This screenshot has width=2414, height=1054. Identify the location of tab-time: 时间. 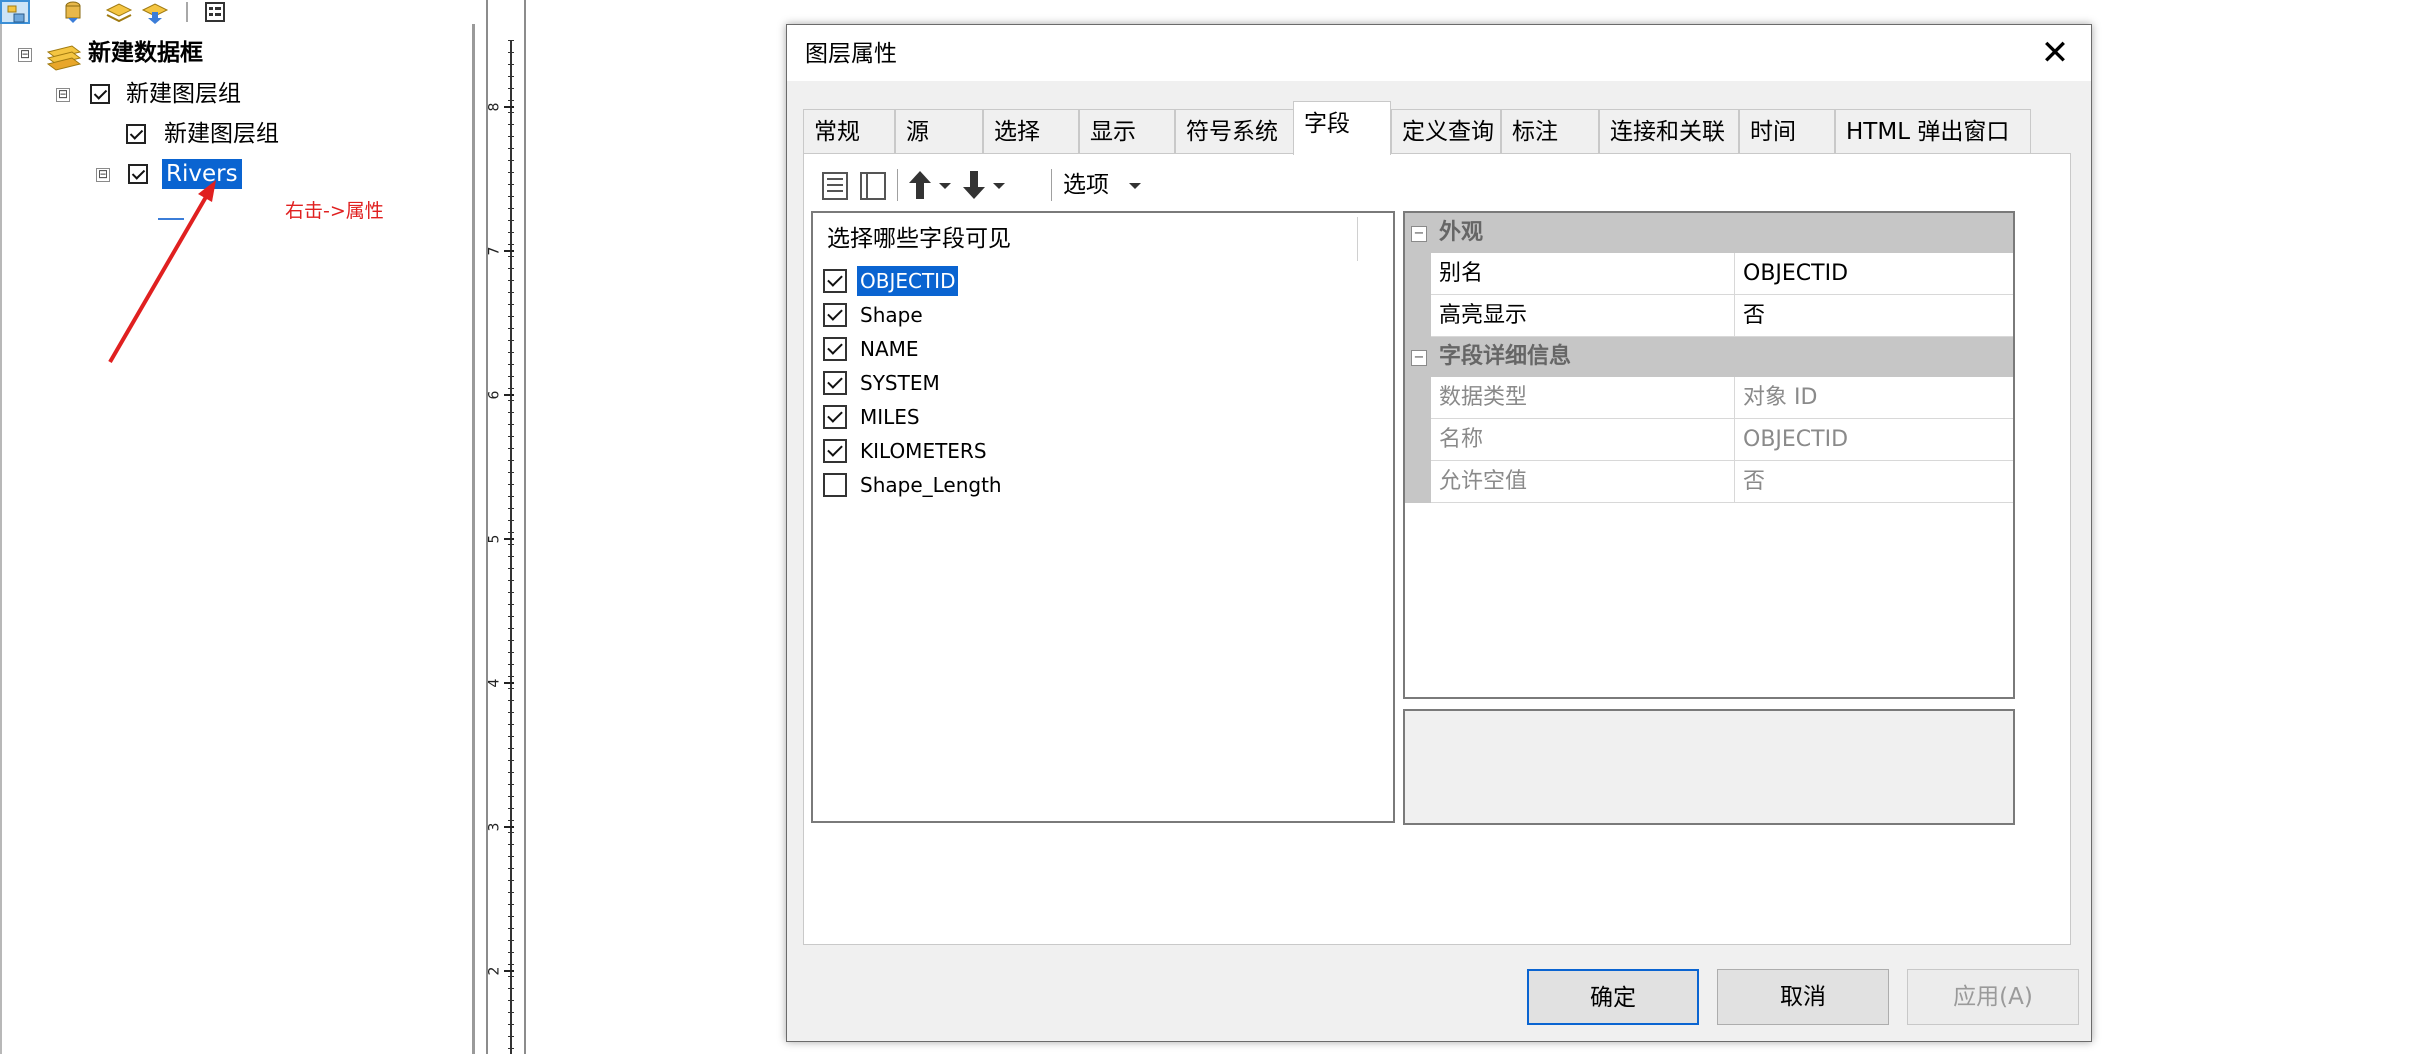
(1787, 131).